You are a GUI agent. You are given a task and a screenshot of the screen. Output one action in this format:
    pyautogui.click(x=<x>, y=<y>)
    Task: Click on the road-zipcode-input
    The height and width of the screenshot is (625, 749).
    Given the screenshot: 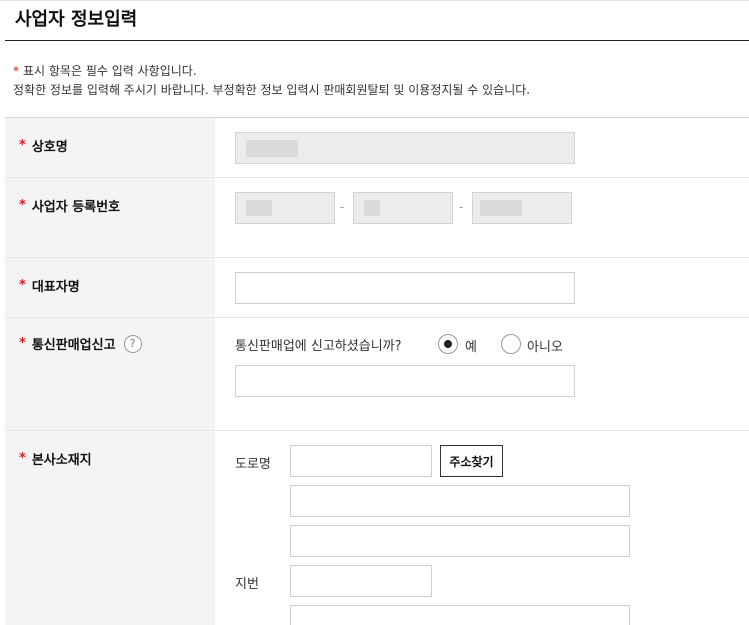 What is the action you would take?
    pyautogui.click(x=361, y=461)
    